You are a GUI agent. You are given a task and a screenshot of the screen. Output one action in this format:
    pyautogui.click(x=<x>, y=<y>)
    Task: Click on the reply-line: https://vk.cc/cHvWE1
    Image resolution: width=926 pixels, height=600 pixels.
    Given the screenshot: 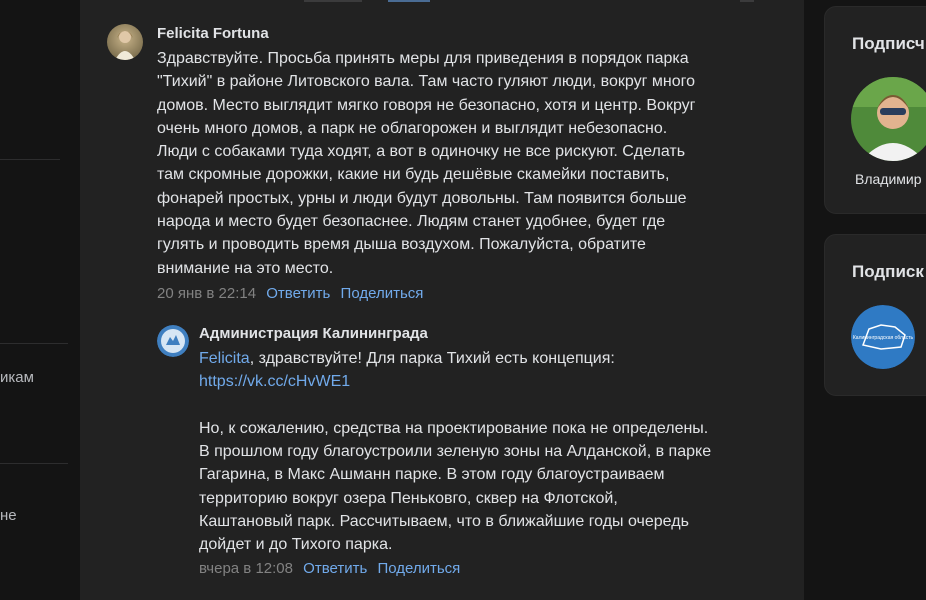 What is the action you would take?
    pyautogui.click(x=455, y=381)
    